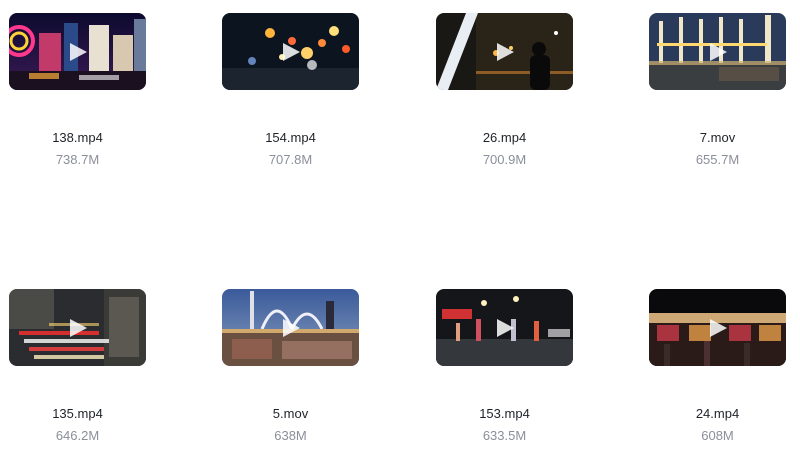 The image size is (800, 453). I want to click on video-filesize: 700.9M, so click(504, 159).